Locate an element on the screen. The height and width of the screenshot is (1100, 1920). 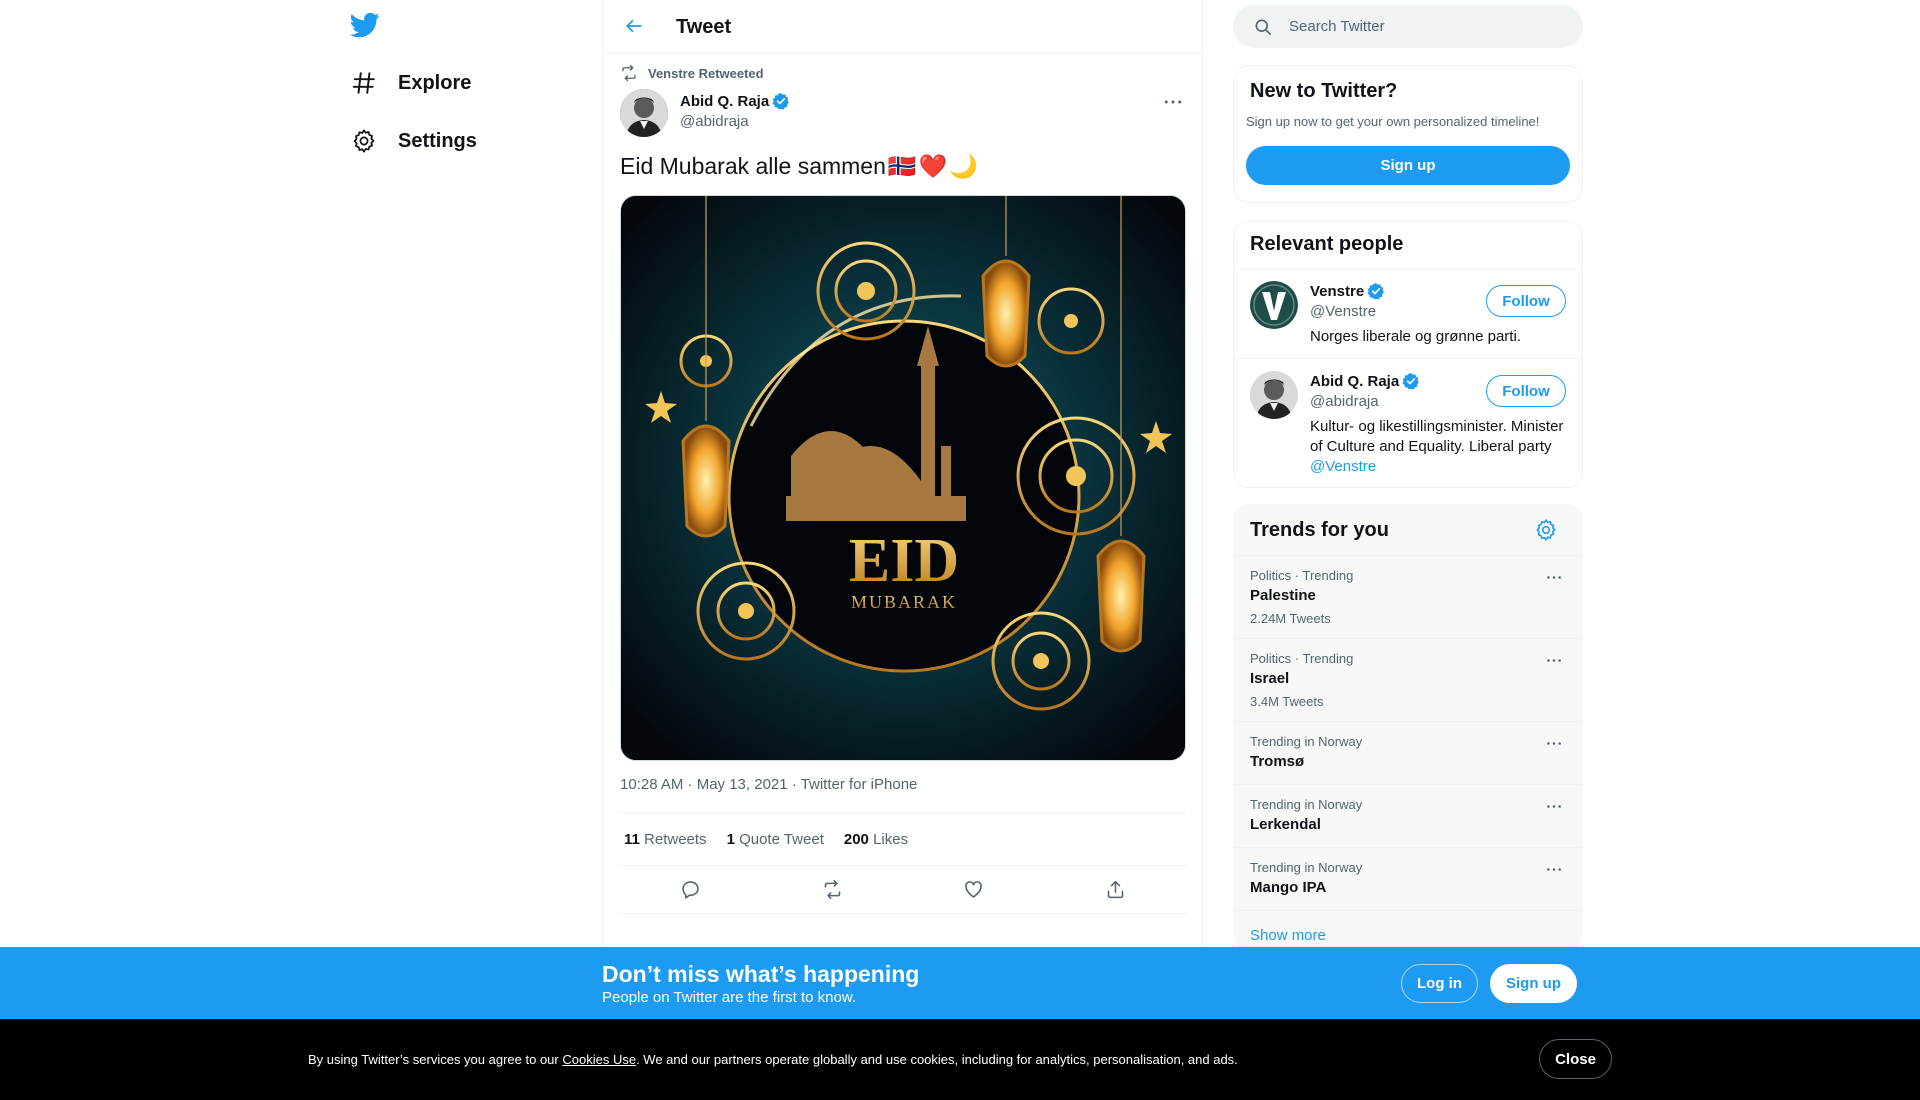
author-name: Abid Q. Raja is located at coordinates (735, 101).